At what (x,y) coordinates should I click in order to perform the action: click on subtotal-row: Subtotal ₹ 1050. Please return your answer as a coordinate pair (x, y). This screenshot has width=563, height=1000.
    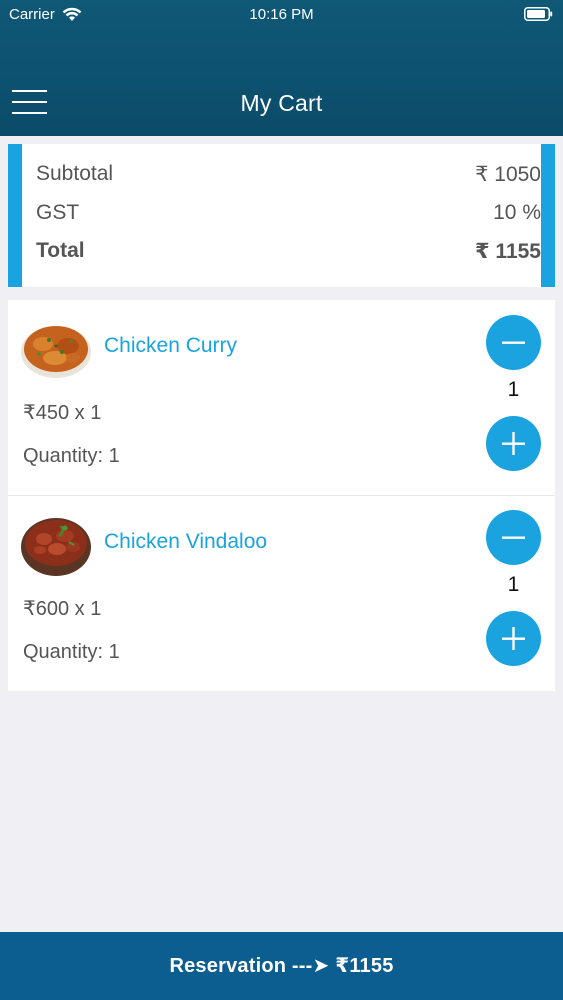
    Looking at the image, I should click on (288, 174).